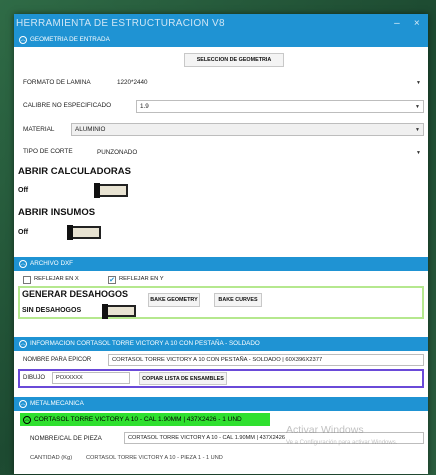 This screenshot has height=475, width=436. Describe the element at coordinates (397, 23) in the screenshot. I see `minimize-button: –` at that location.